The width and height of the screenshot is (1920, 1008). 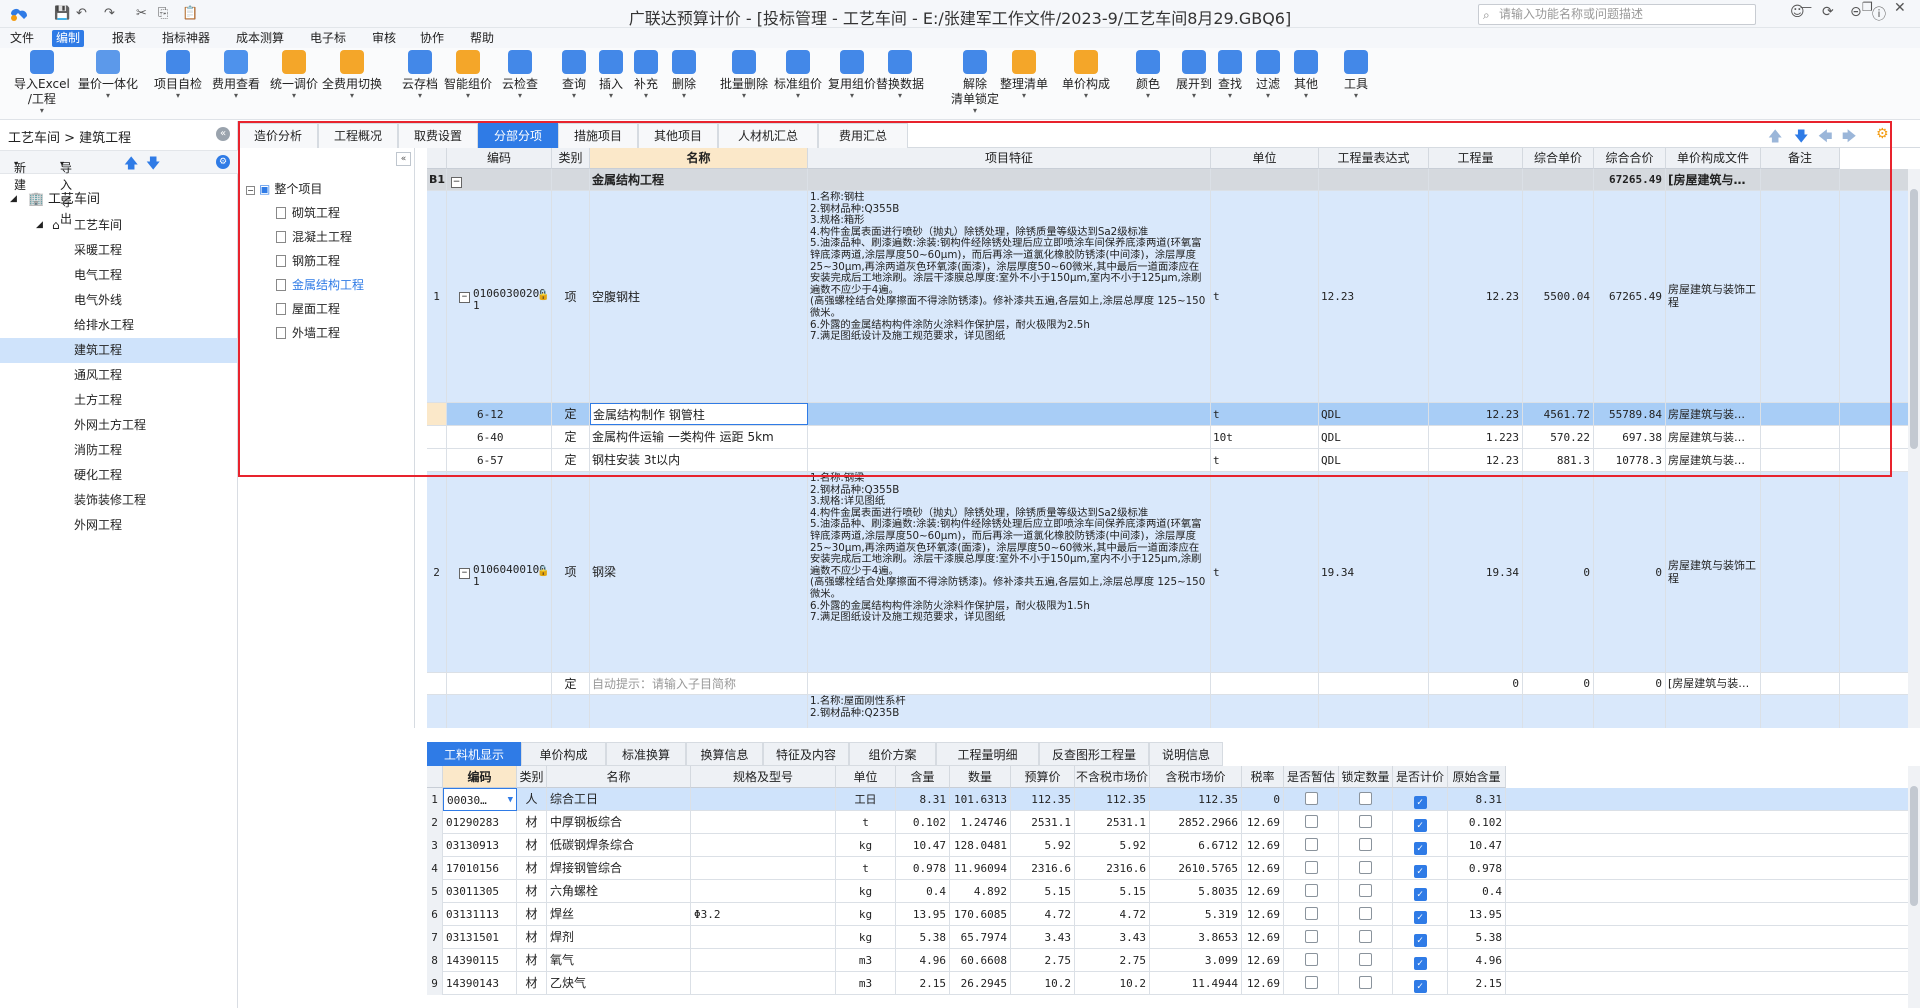 I want to click on ribbon-other-button: 其他 ▾, so click(x=1306, y=75).